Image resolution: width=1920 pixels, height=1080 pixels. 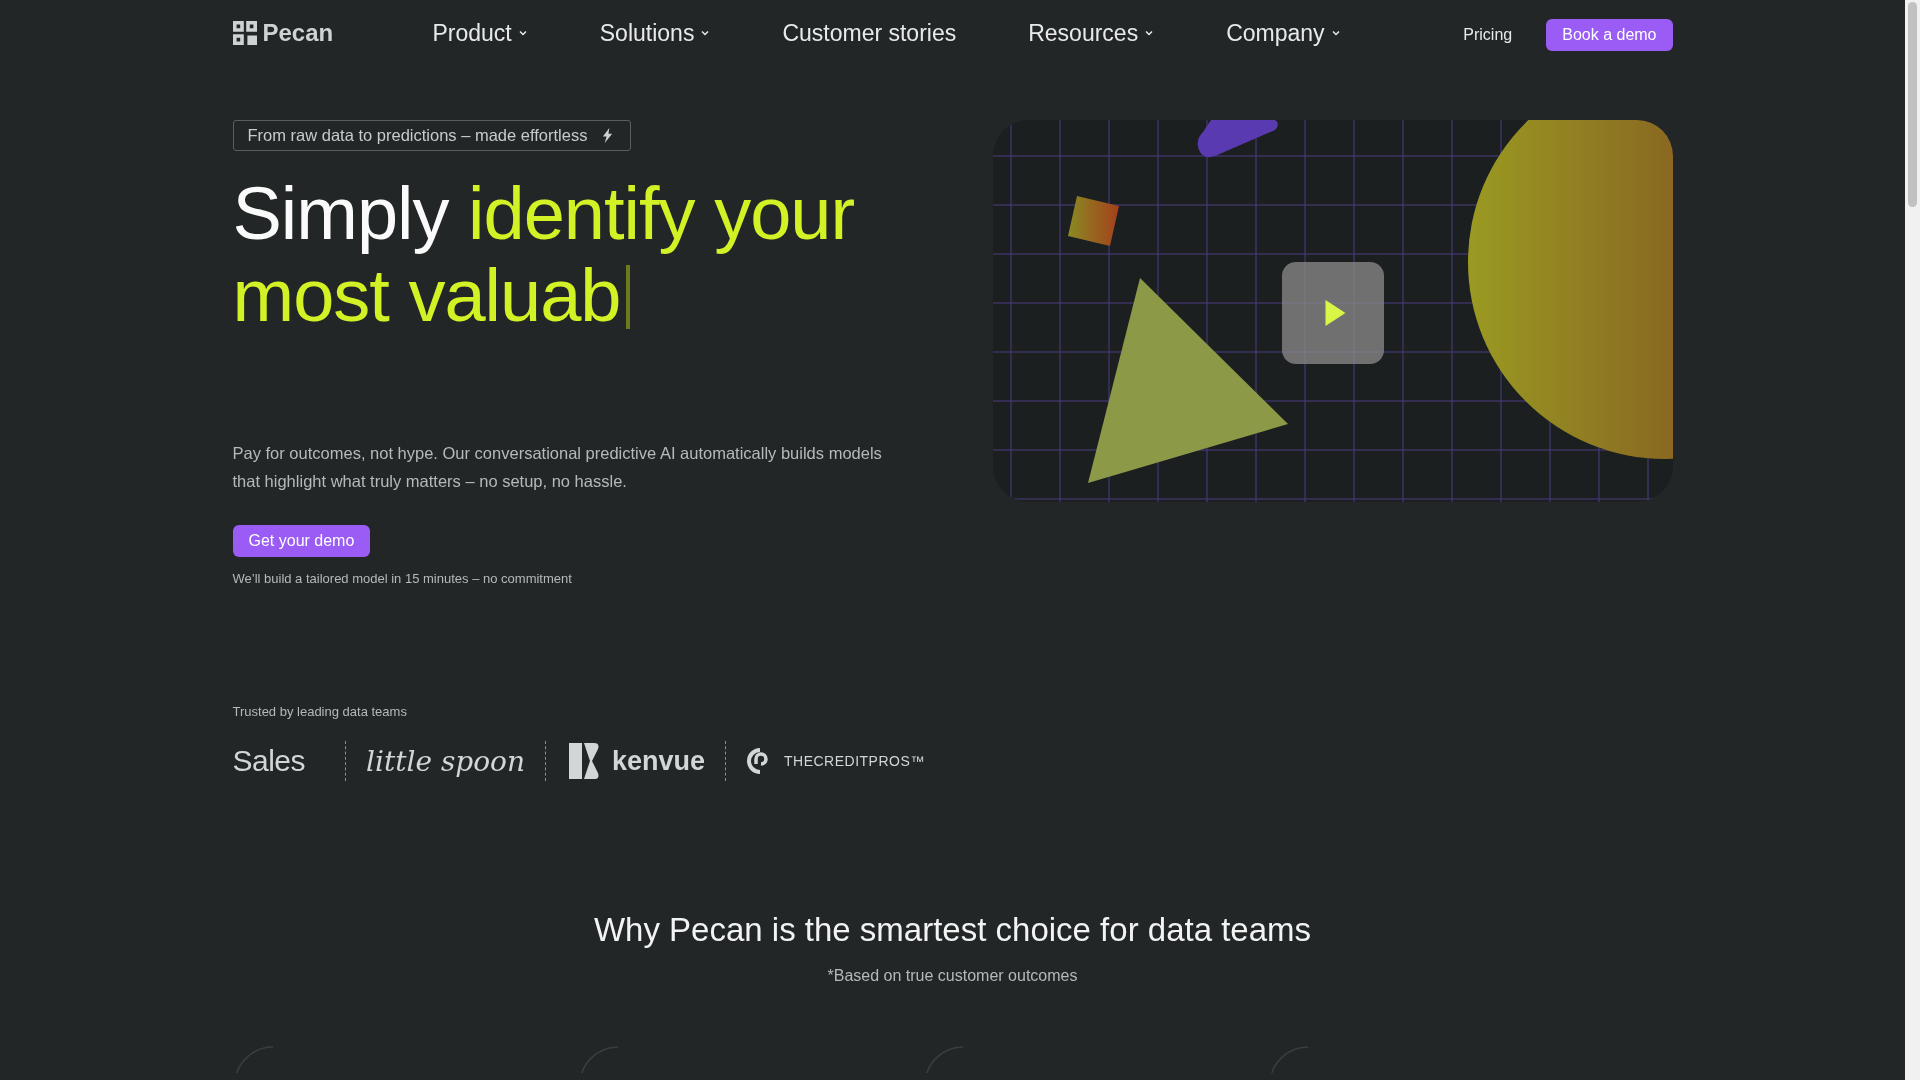 What do you see at coordinates (557, 467) in the screenshot?
I see `hero-description: Pay for outcomes, not hype. Our conversational predictive AI automatically builds models that highlight what truly matters – no setup, no hassle.` at bounding box center [557, 467].